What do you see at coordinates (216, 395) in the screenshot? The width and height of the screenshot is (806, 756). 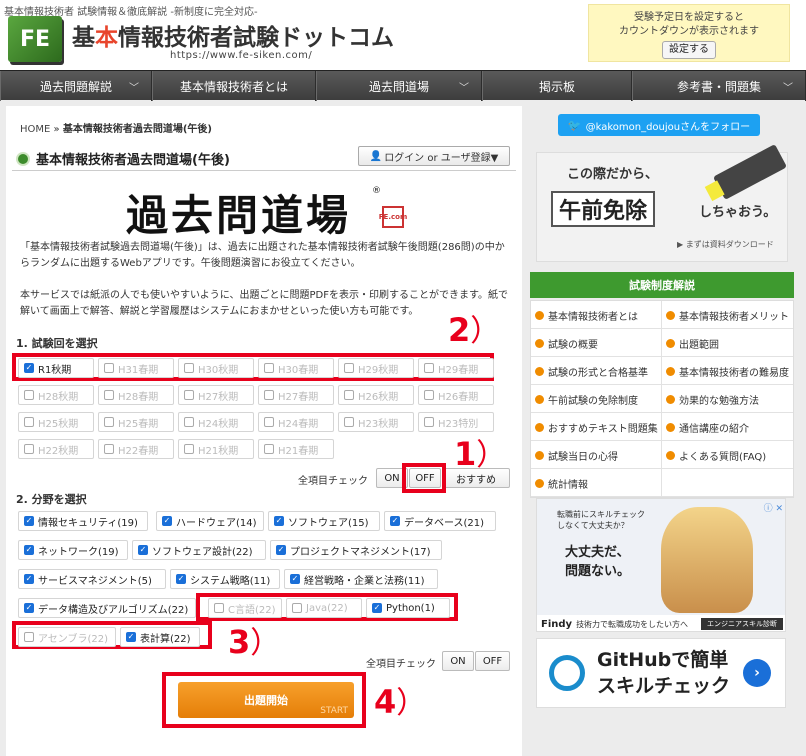 I see `exam-checkbox: H27秋期` at bounding box center [216, 395].